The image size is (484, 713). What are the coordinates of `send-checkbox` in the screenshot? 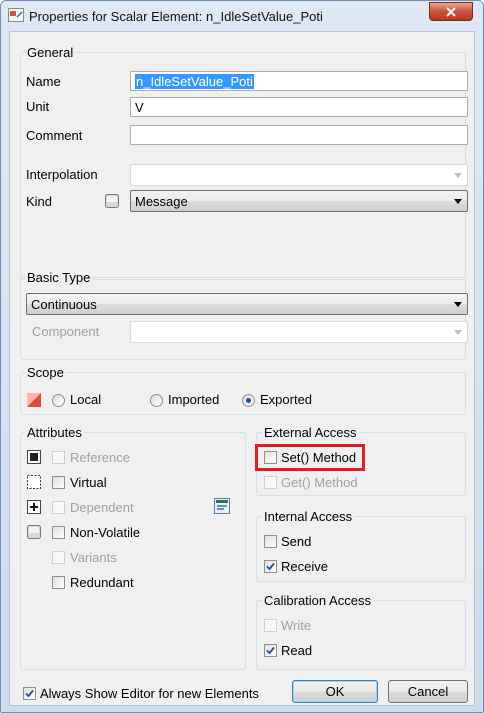 It's located at (270, 541).